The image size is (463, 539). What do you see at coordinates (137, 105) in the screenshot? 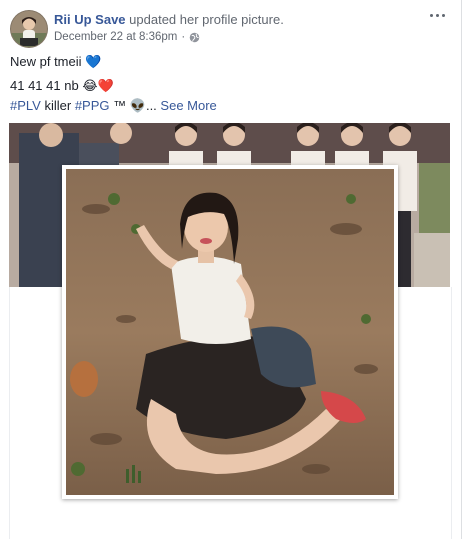
I see `alien-emoji: 👽` at bounding box center [137, 105].